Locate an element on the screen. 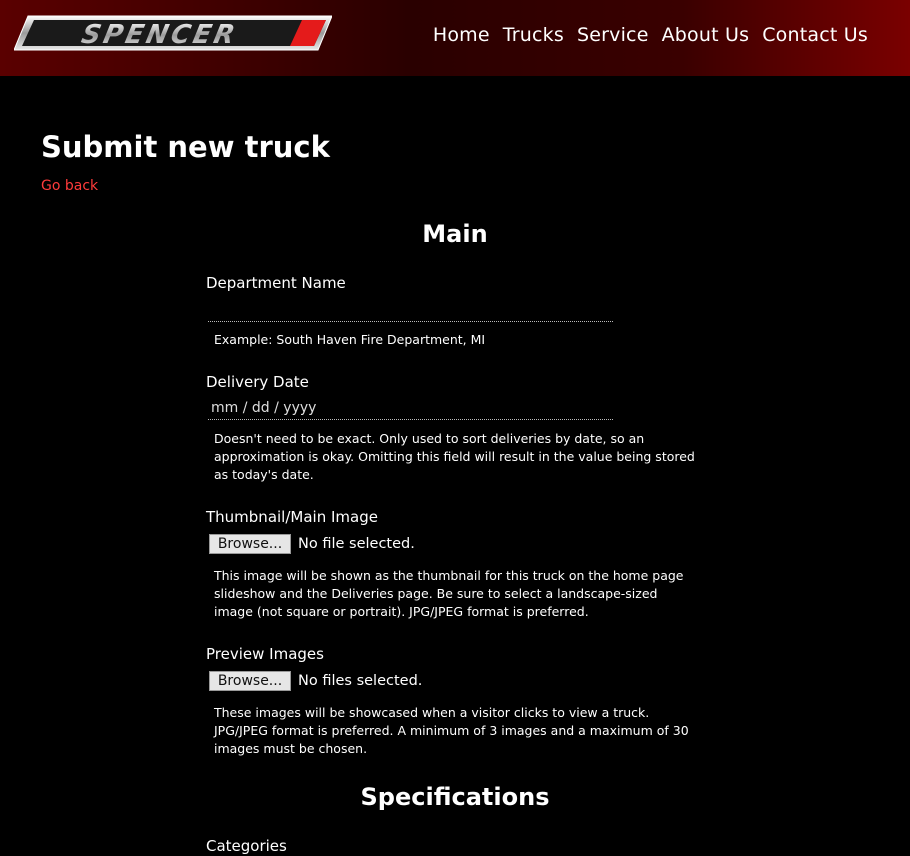  thumbnail-file-status: No file selected. is located at coordinates (356, 544).